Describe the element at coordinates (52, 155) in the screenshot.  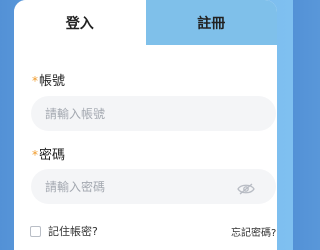
I see `password-label: 密碼` at that location.